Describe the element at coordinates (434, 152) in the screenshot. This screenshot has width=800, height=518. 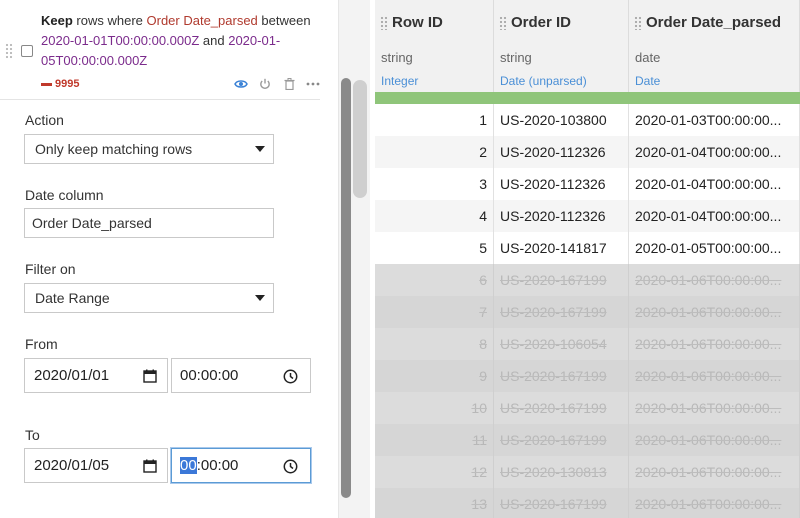
I see `cell-row-id: 2` at that location.